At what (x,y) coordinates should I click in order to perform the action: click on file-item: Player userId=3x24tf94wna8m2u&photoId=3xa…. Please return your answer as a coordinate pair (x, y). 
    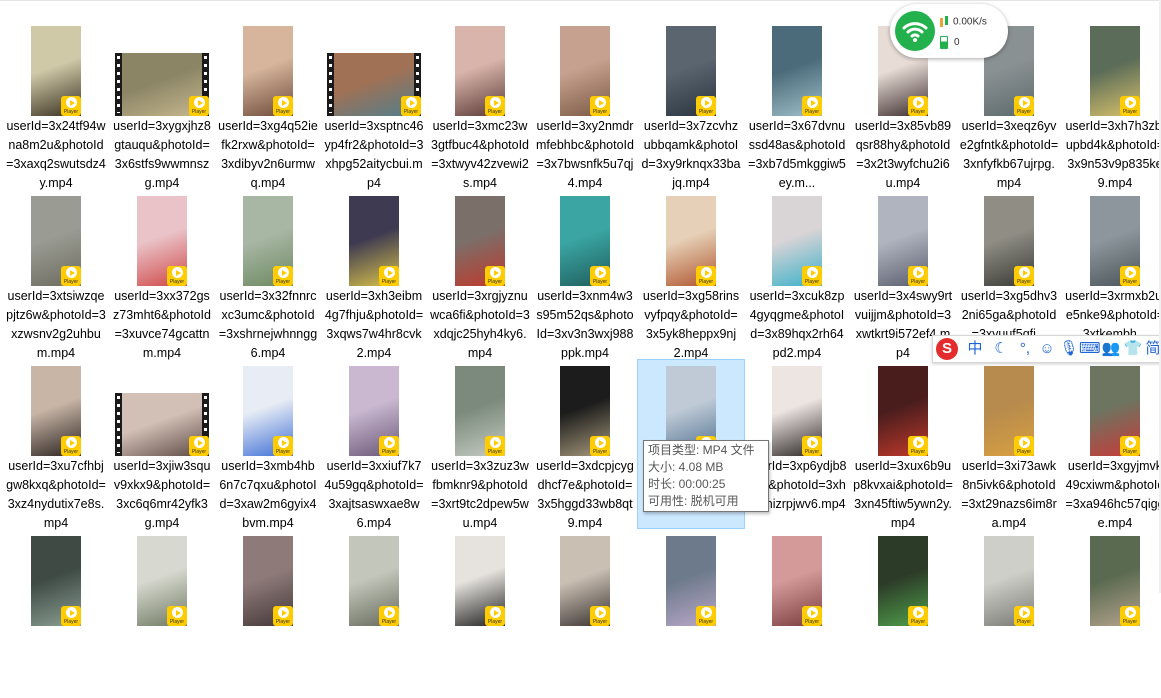
    Looking at the image, I should click on (56, 105).